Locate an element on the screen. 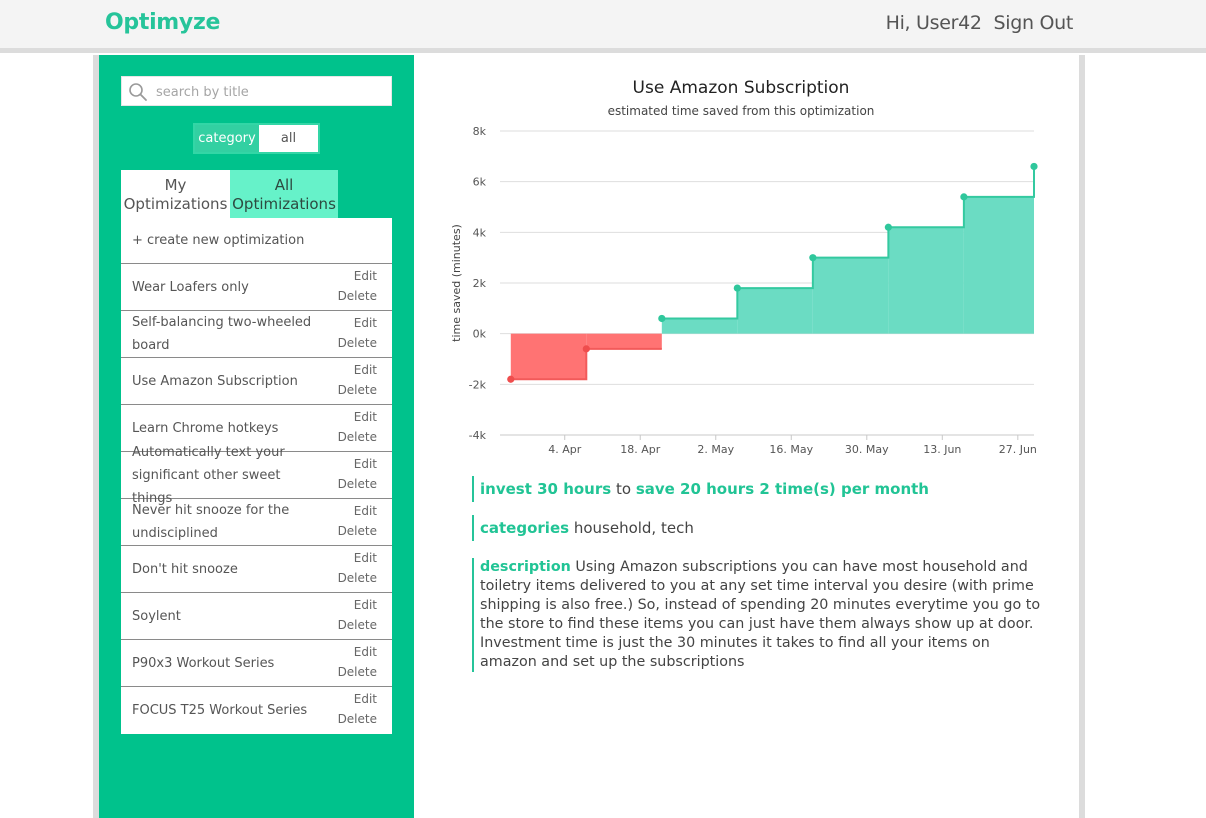 The width and height of the screenshot is (1206, 818). category-label: category is located at coordinates (227, 138).